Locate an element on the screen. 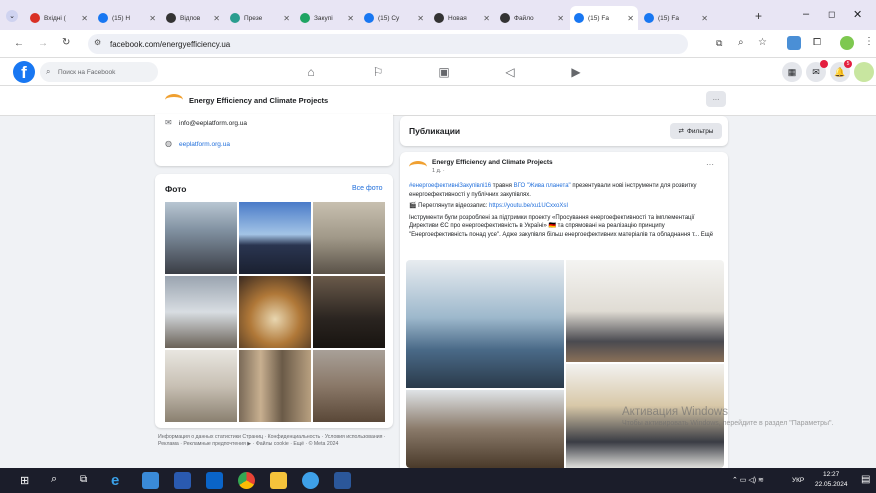  menu-grid-icon: ▦ is located at coordinates (792, 72).